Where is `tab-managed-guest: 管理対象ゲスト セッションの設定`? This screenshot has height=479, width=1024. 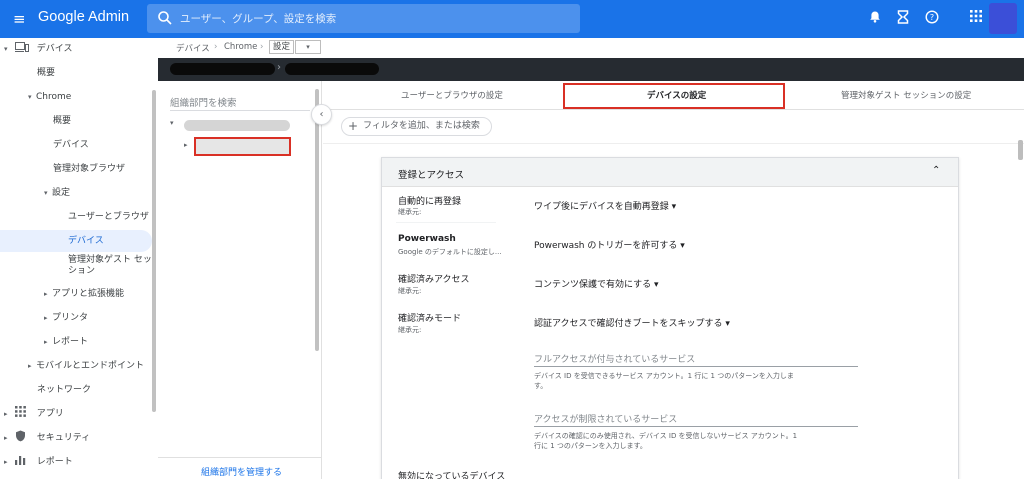
tab-managed-guest: 管理対象ゲスト セッションの設定 is located at coordinates (906, 95).